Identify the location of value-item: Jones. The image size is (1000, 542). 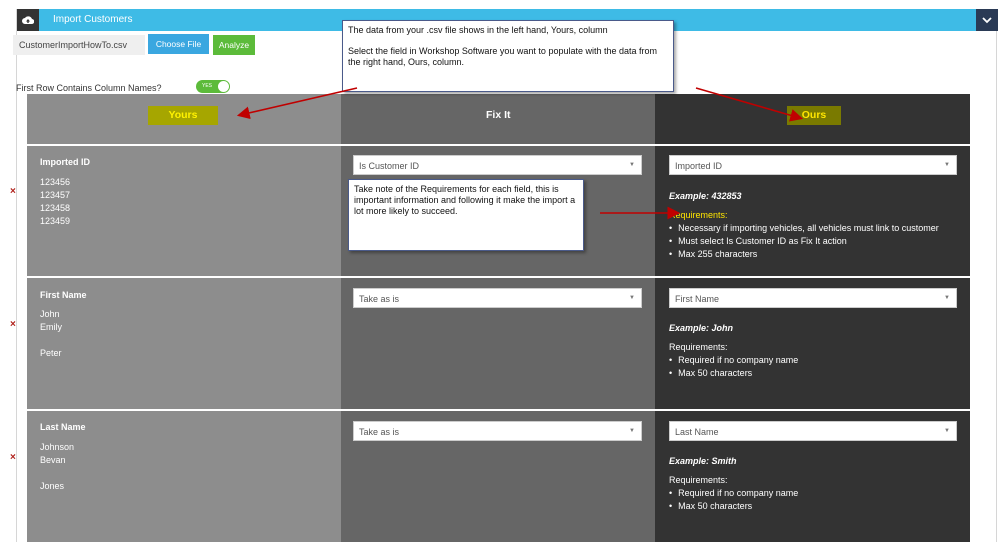
(52, 486).